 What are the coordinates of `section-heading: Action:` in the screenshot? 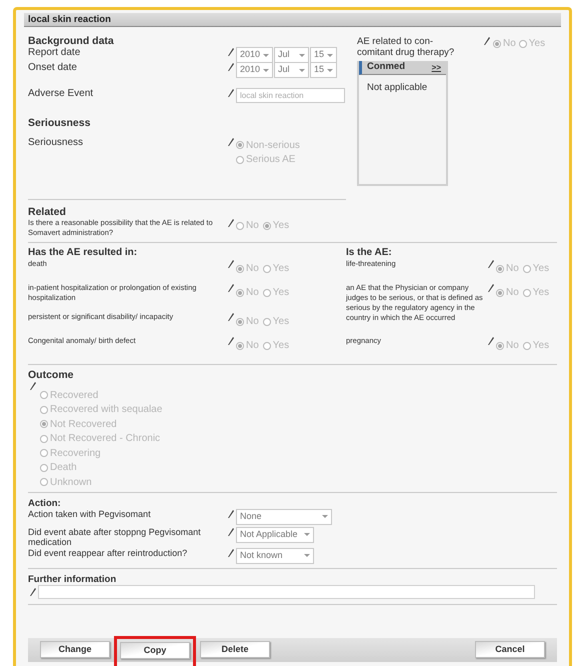 It's located at (45, 503).